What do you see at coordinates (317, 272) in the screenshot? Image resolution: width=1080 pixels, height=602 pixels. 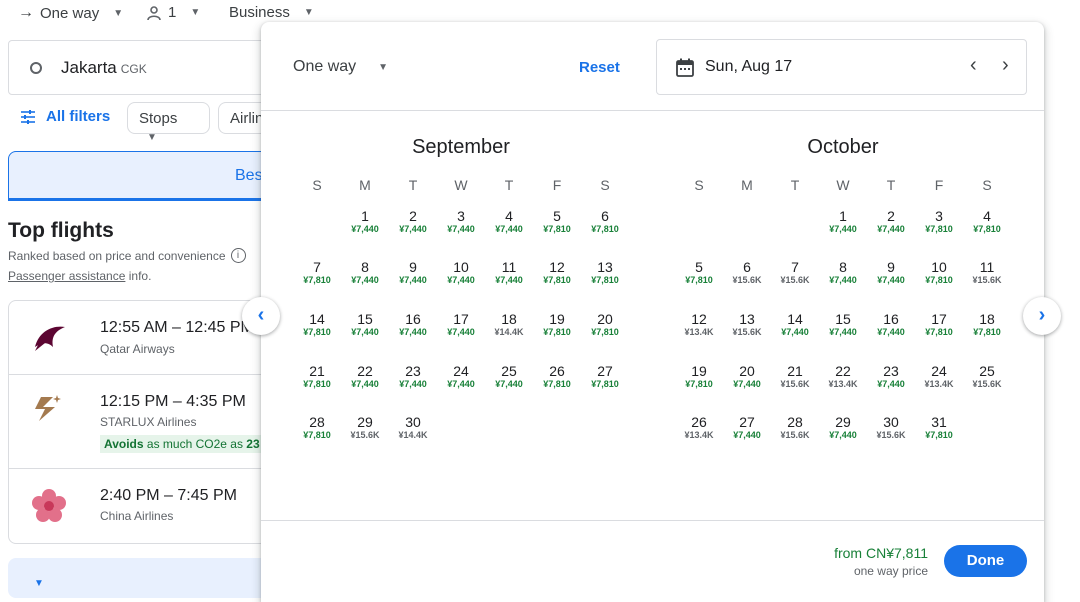 I see `calendar-day: 7 ¥7,810` at bounding box center [317, 272].